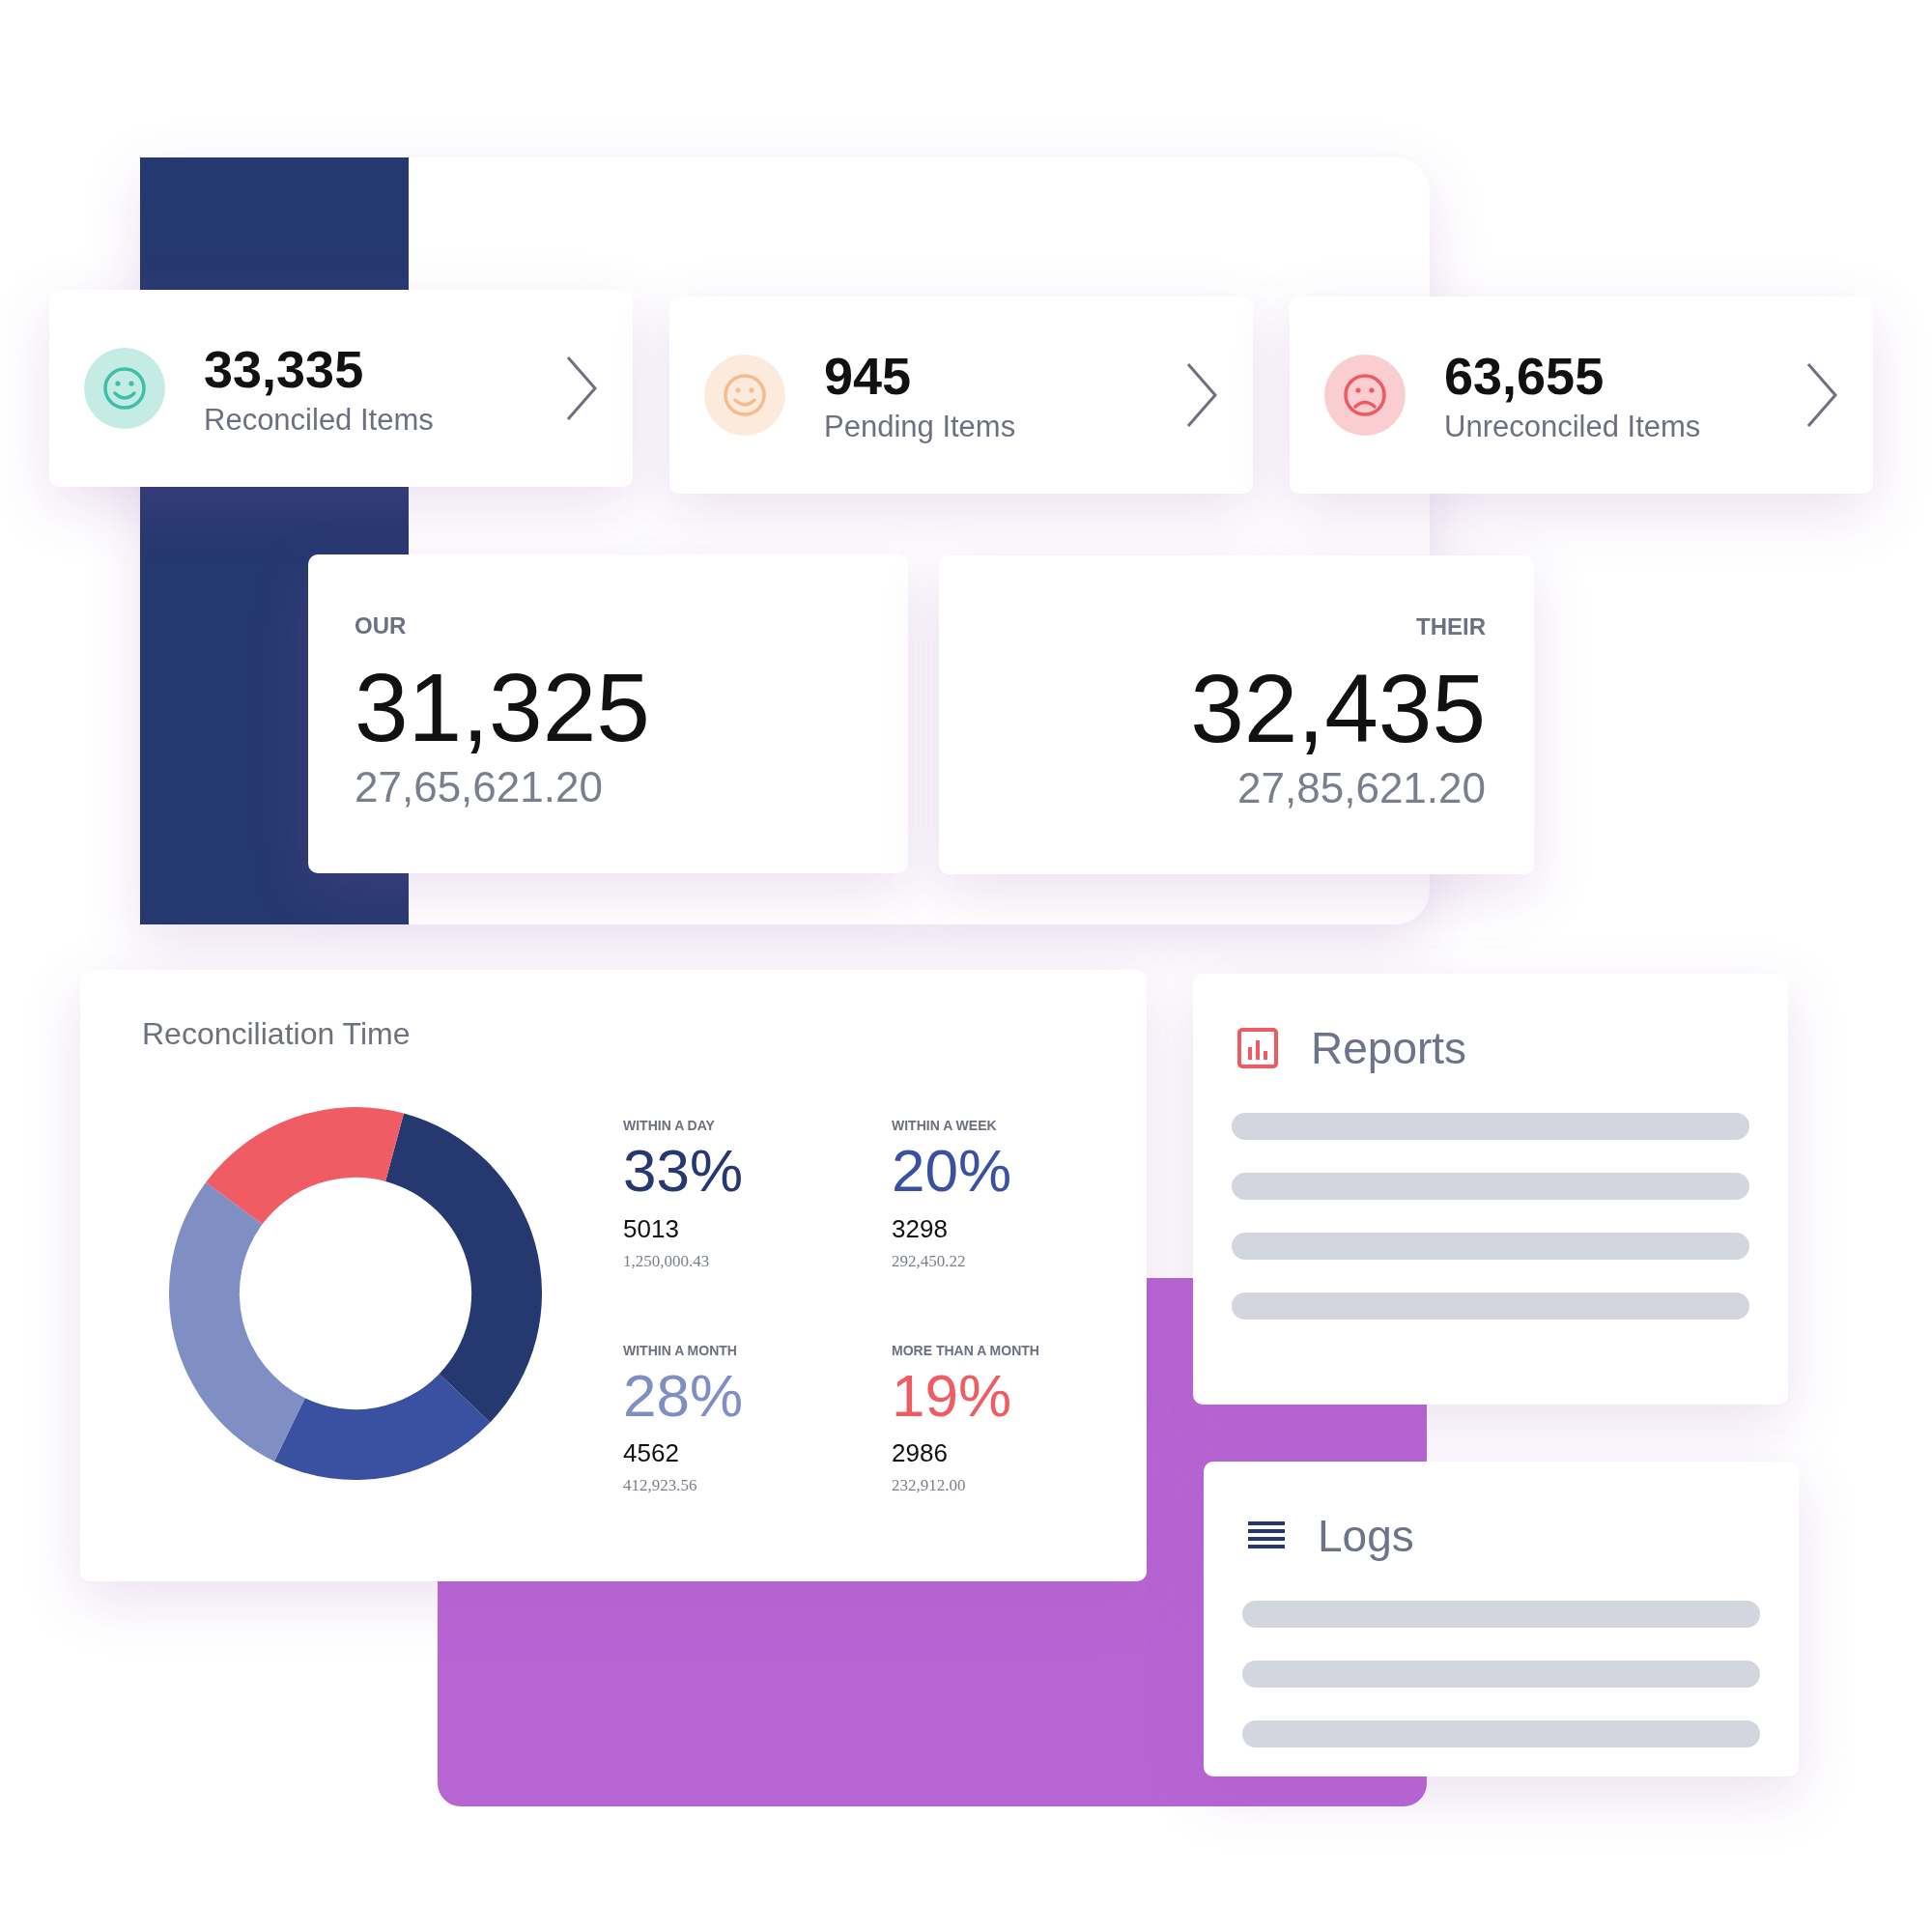 This screenshot has height=1932, width=1932. I want to click on total-count: 31,325, so click(502, 707).